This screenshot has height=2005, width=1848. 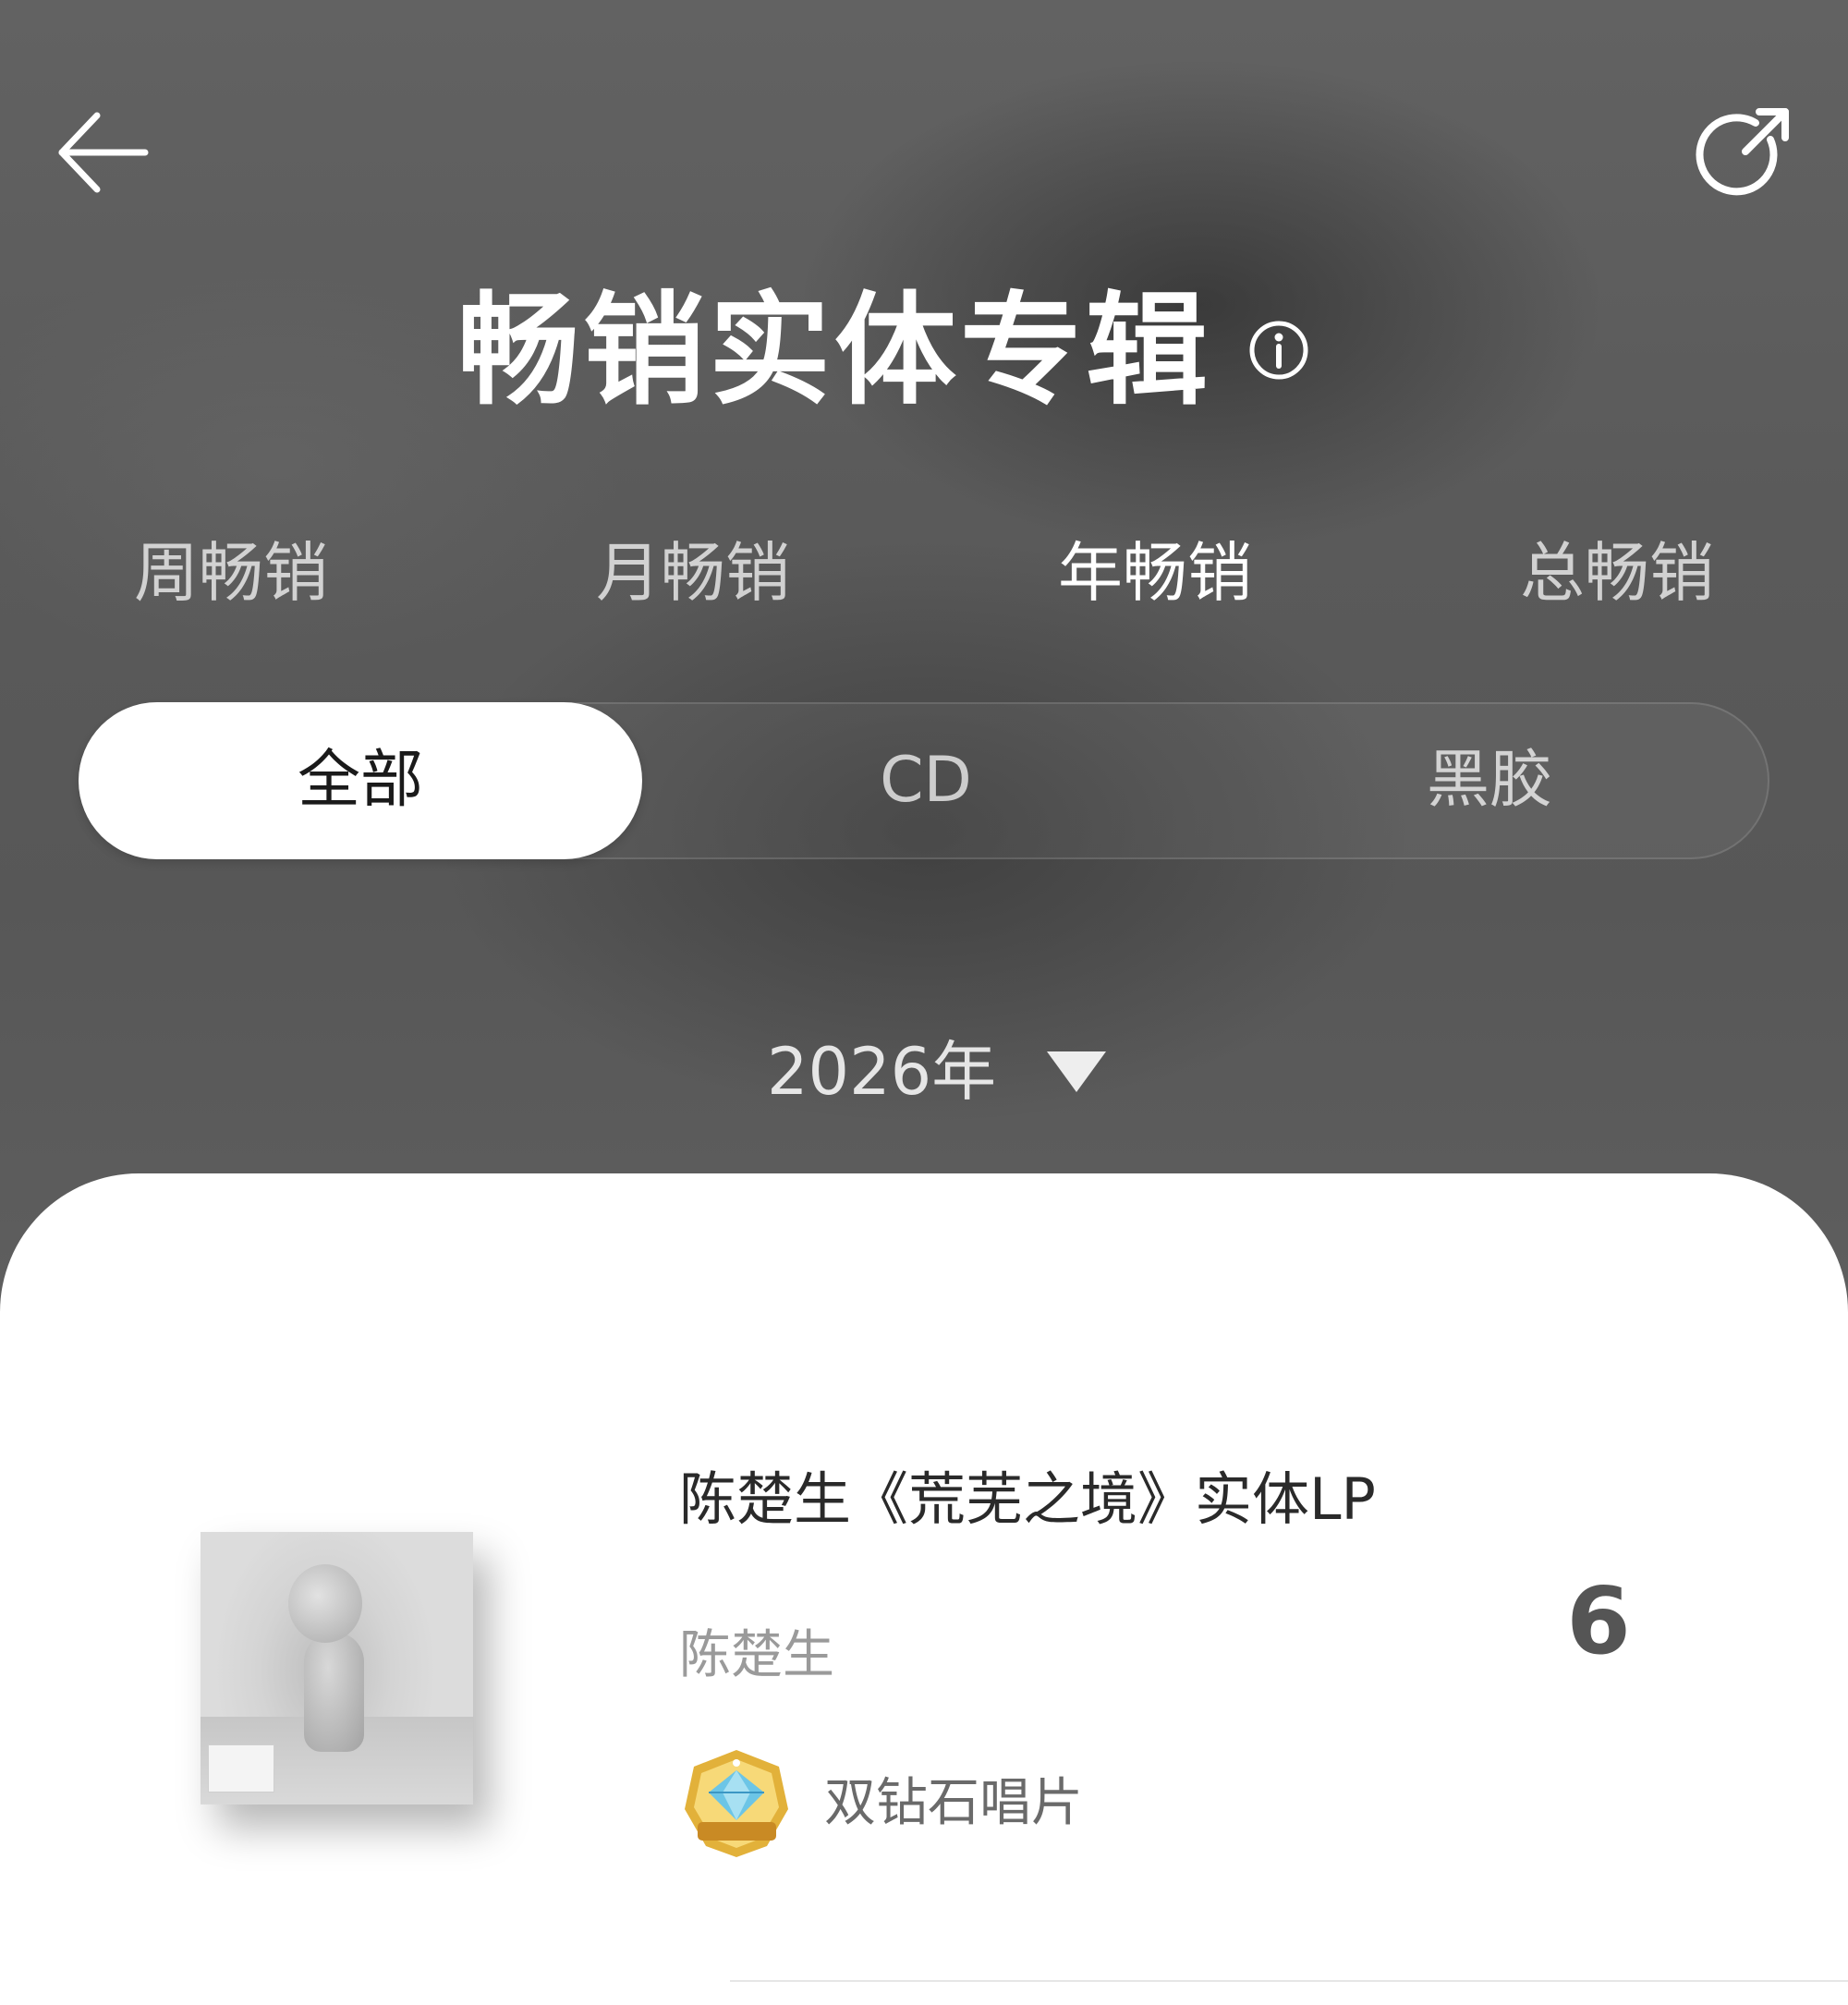 What do you see at coordinates (1289, 1981) in the screenshot?
I see `row-divider` at bounding box center [1289, 1981].